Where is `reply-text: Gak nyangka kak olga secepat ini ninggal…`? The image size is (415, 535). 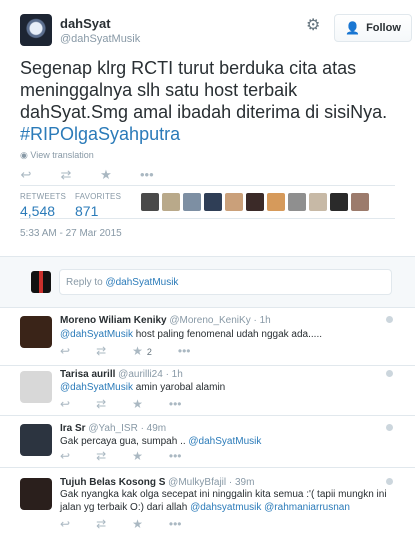
reply-text: Gak nyangka kak olga secepat ini ninggal… is located at coordinates (223, 501).